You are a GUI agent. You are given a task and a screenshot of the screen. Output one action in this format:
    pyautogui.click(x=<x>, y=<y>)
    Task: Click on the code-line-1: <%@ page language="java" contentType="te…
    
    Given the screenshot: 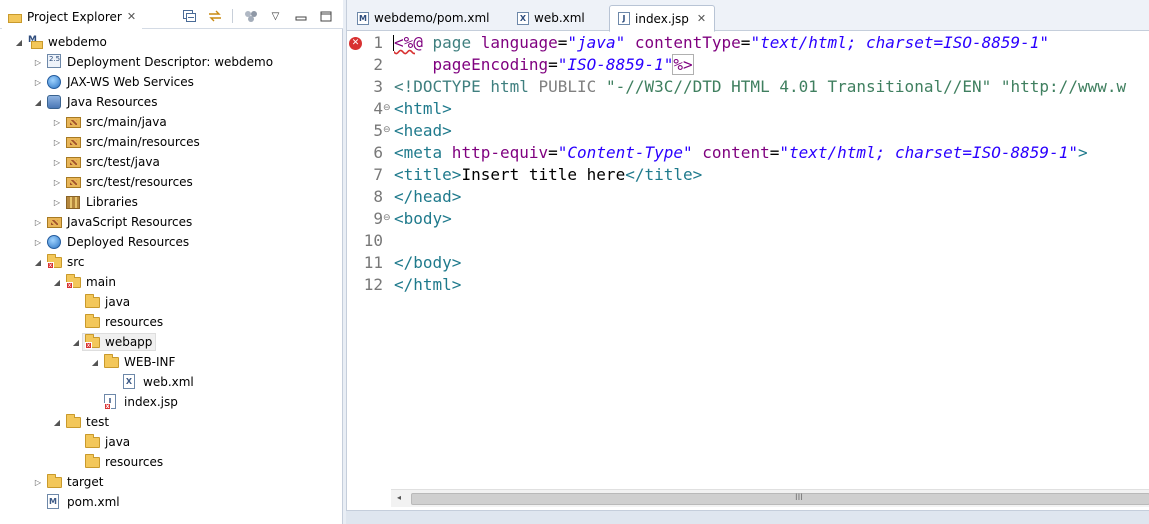 What is the action you would take?
    pyautogui.click(x=721, y=43)
    